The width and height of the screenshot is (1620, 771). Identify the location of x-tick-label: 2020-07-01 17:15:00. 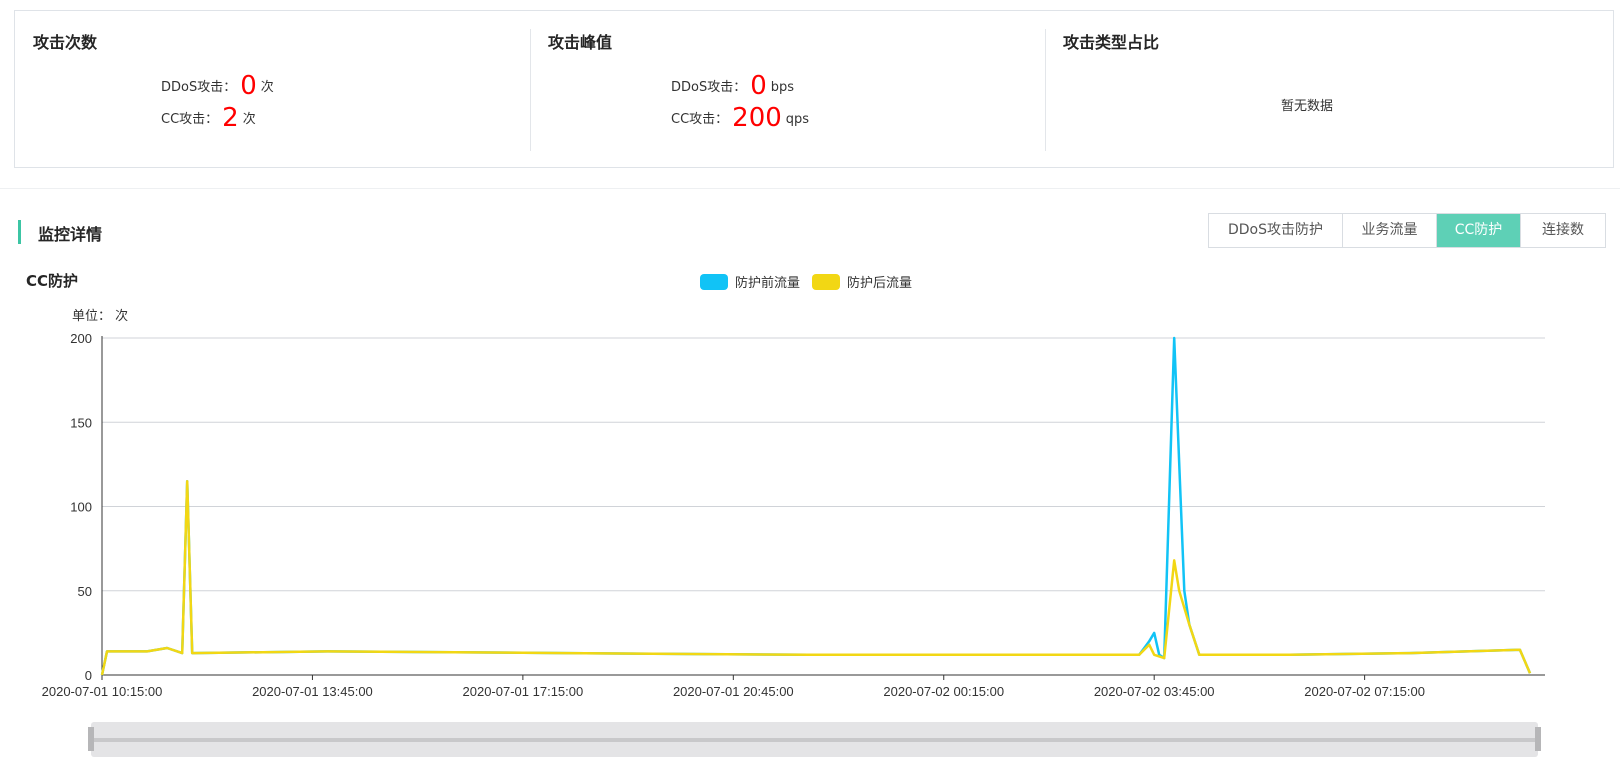
(523, 691).